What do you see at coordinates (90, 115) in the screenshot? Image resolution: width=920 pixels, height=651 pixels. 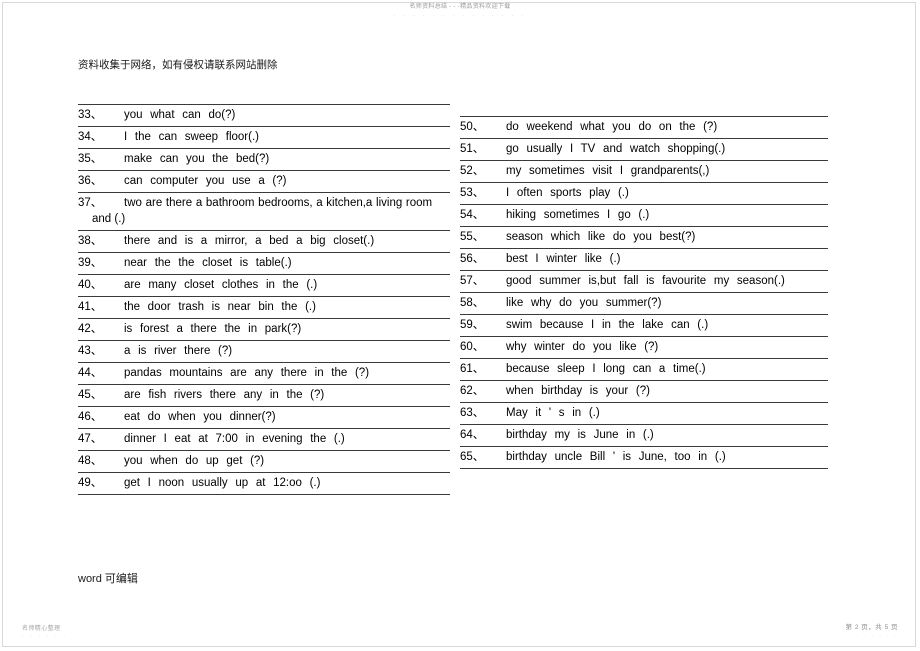 I see `exercise-number: 33、` at bounding box center [90, 115].